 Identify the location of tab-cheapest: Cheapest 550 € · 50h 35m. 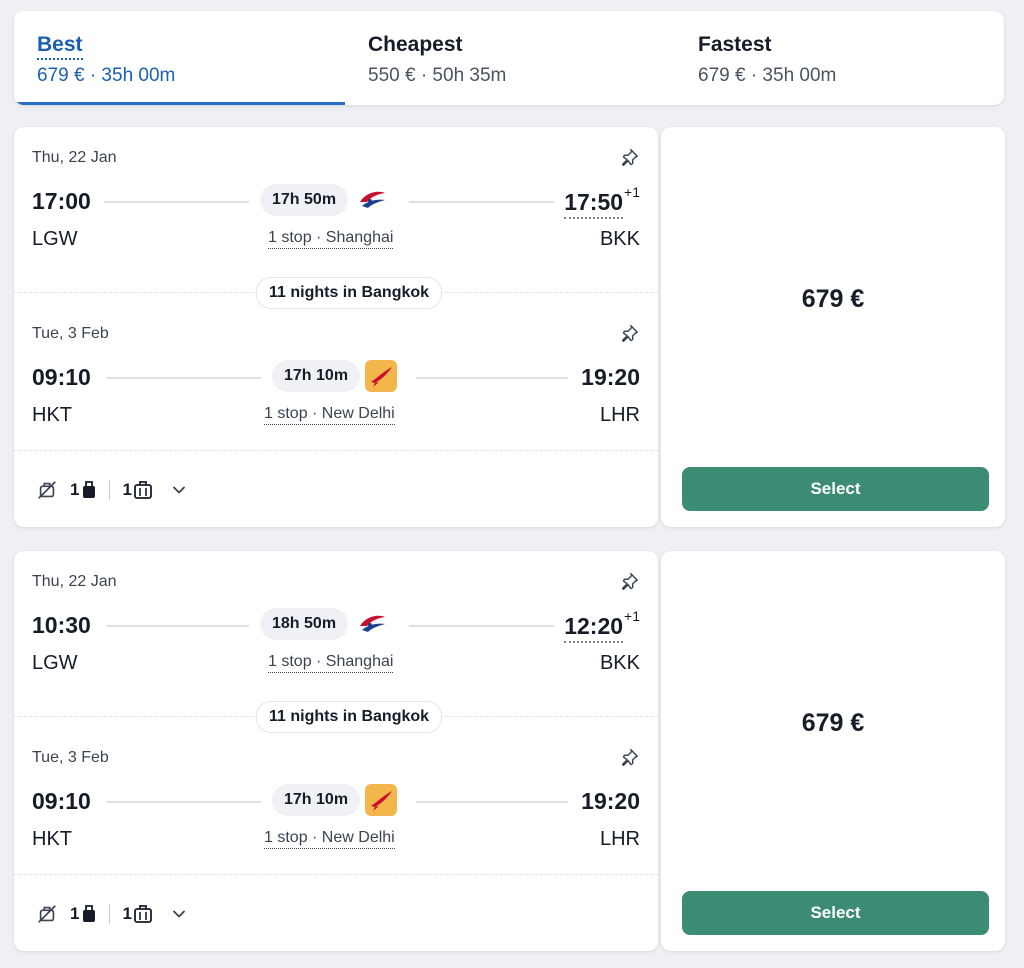
(518, 58).